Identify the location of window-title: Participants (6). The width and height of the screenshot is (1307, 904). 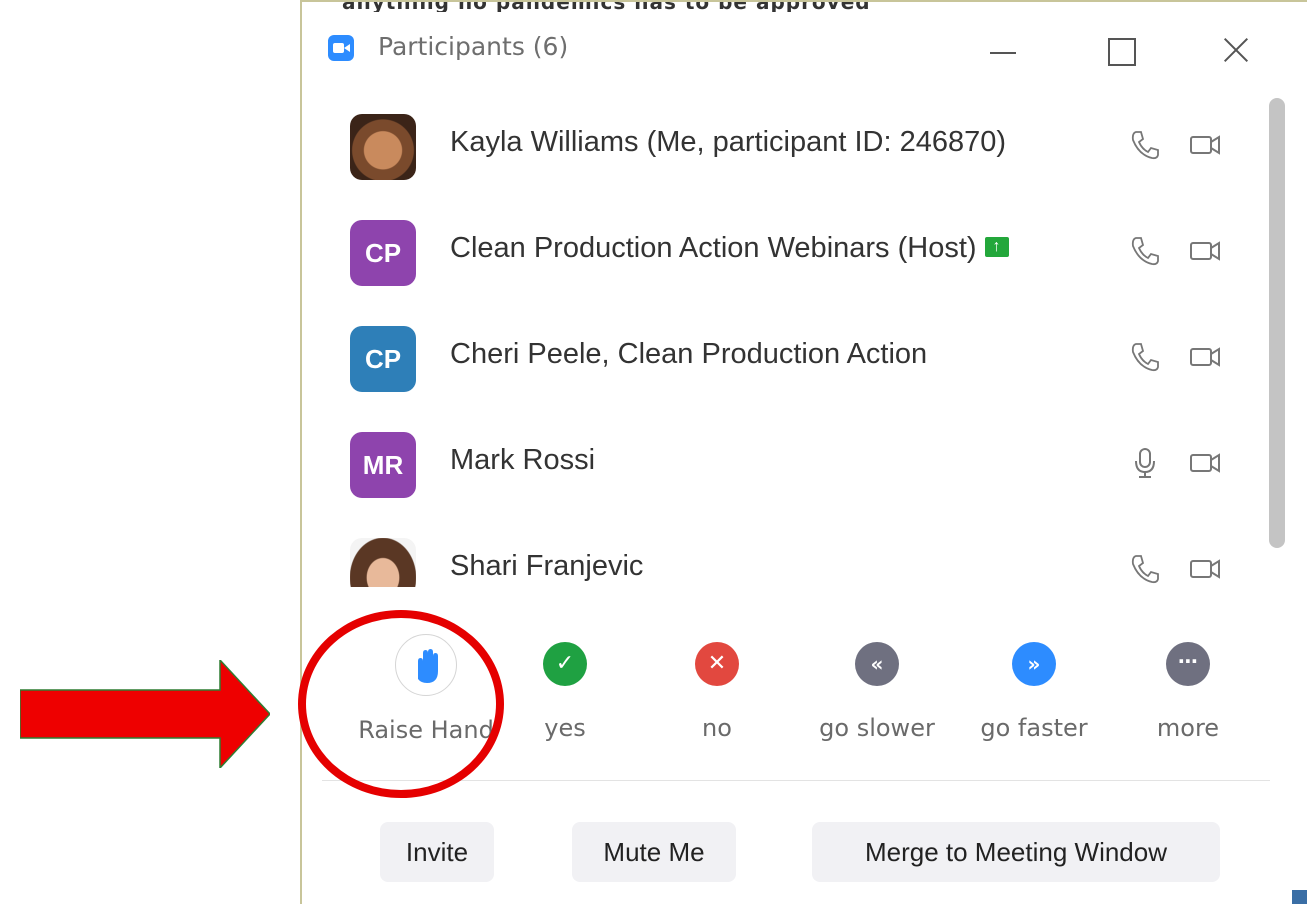
(473, 46).